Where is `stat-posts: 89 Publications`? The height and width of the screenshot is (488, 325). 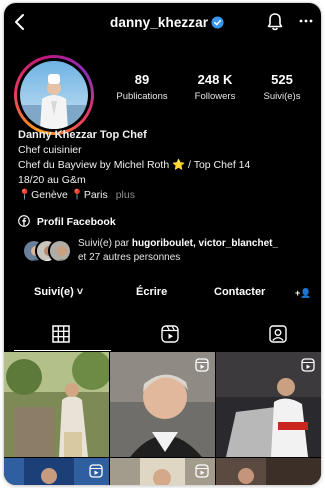
stat-posts: 89 Publications is located at coordinates (142, 87).